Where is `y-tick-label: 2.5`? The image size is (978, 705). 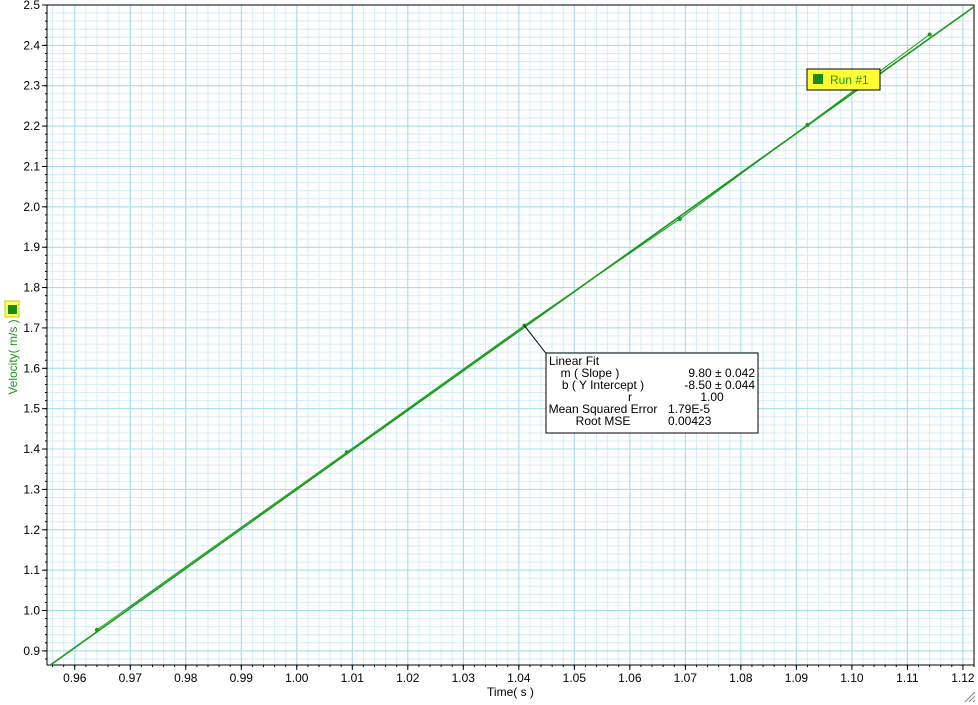 y-tick-label: 2.5 is located at coordinates (31, 6).